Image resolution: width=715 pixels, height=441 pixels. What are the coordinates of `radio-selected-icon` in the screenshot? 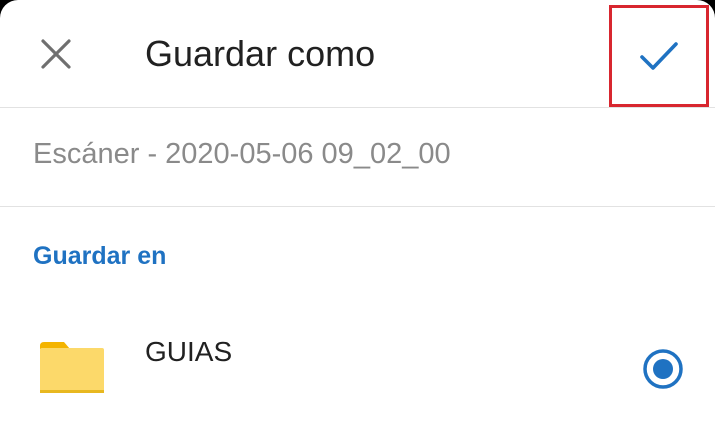 It's located at (663, 369).